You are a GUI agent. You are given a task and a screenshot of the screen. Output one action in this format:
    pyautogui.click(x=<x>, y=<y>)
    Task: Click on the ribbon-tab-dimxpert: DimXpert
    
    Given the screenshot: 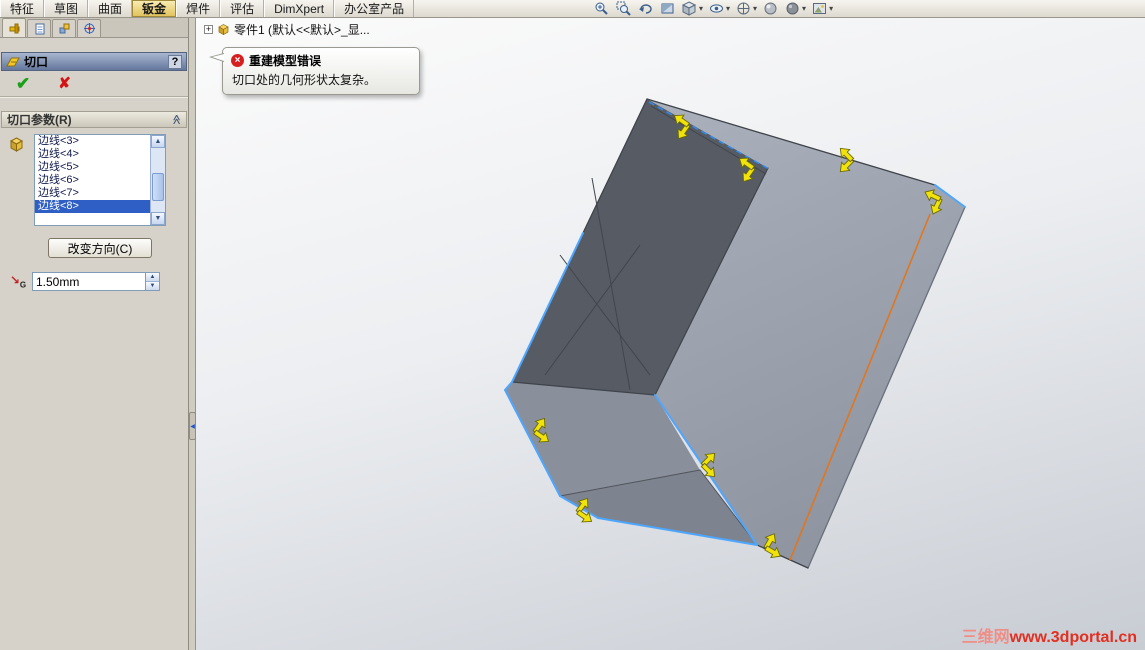 What is the action you would take?
    pyautogui.click(x=299, y=8)
    